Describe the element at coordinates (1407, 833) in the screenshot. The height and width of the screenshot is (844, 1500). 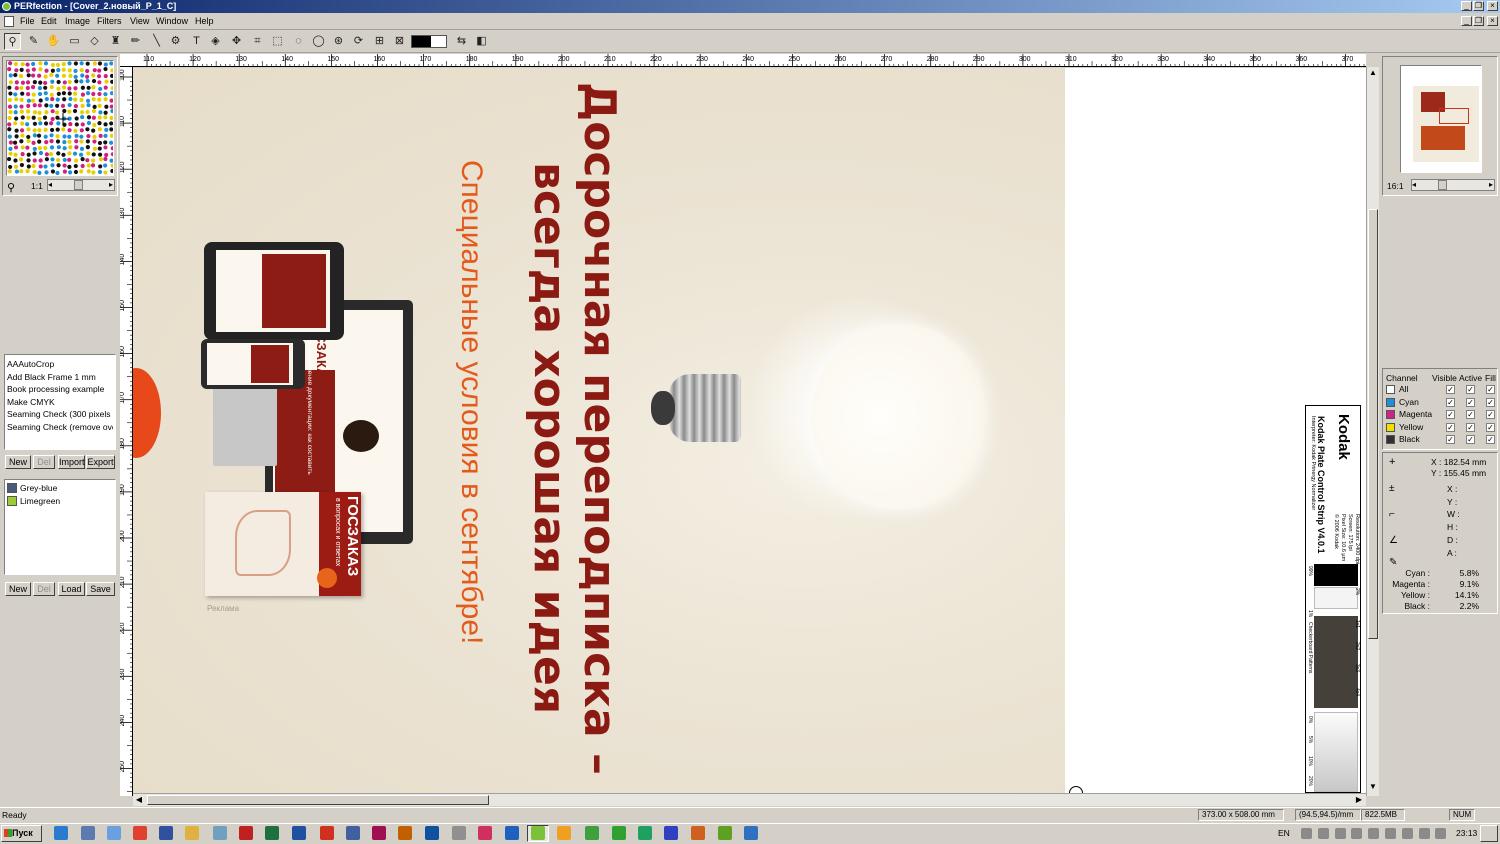
I see `flag-tray-icon` at that location.